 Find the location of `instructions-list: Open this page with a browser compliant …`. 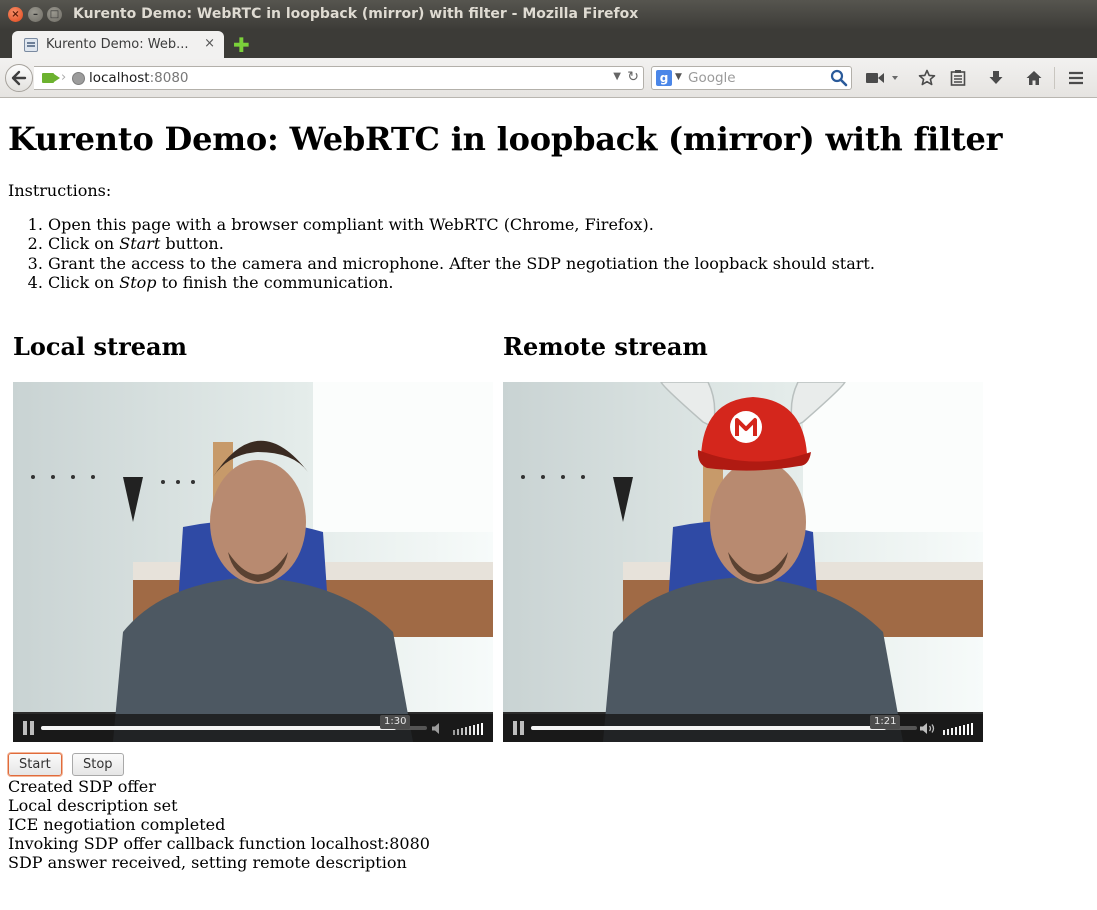

instructions-list: Open this page with a browser compliant … is located at coordinates (461, 253).